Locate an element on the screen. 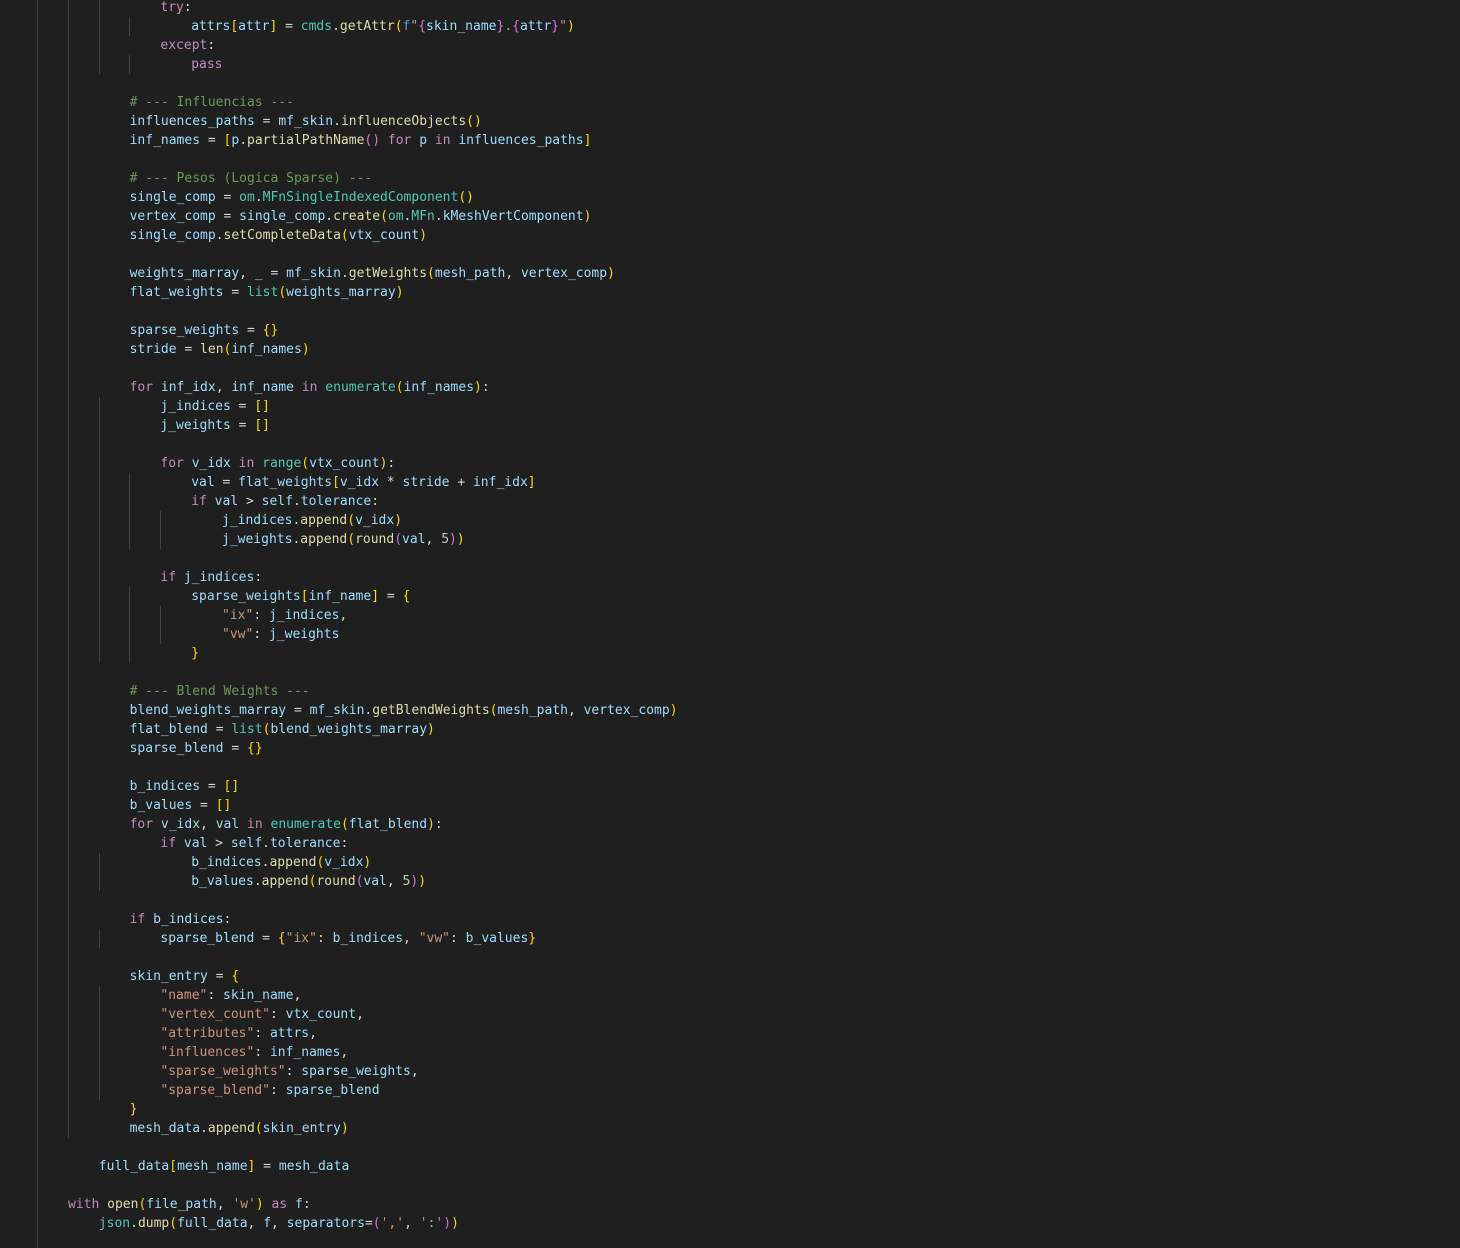  code-line: stride = len(inf_names) is located at coordinates (220, 349).